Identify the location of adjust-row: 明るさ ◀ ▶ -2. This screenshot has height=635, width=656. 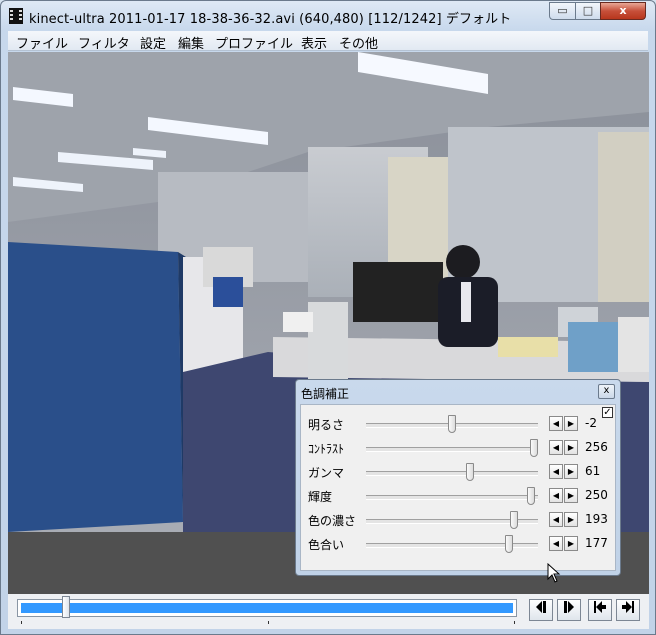
(459, 425).